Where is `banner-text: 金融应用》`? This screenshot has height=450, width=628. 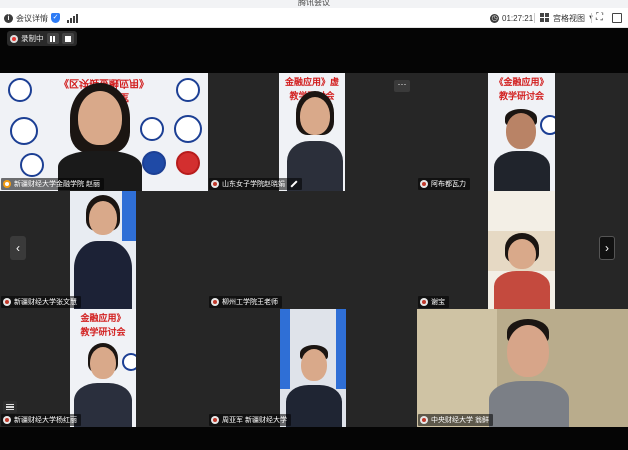
banner-text: 金融应用》 is located at coordinates (103, 318).